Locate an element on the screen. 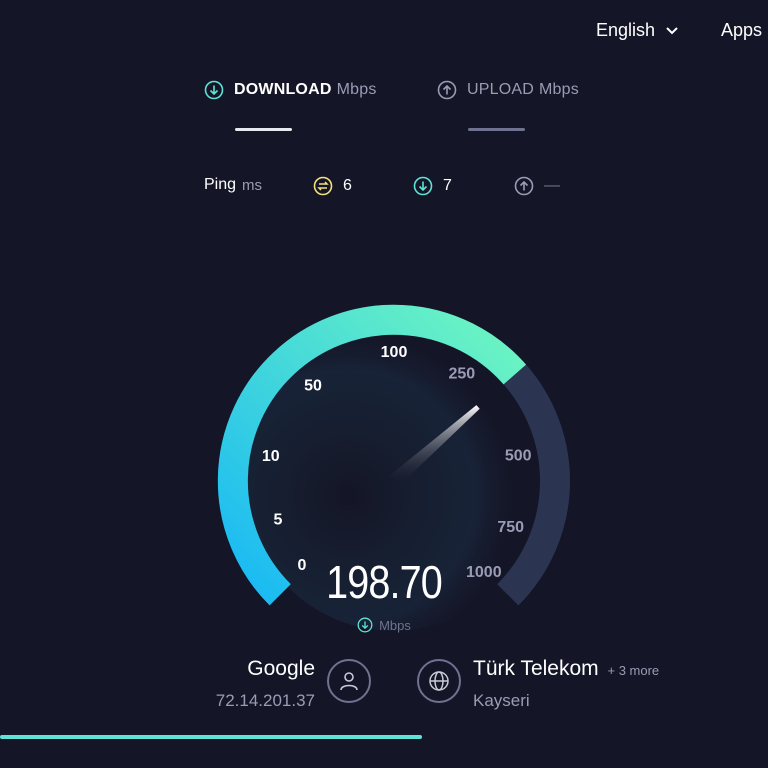 The height and width of the screenshot is (768, 768). speed-unit-row: Mbps is located at coordinates (384, 625).